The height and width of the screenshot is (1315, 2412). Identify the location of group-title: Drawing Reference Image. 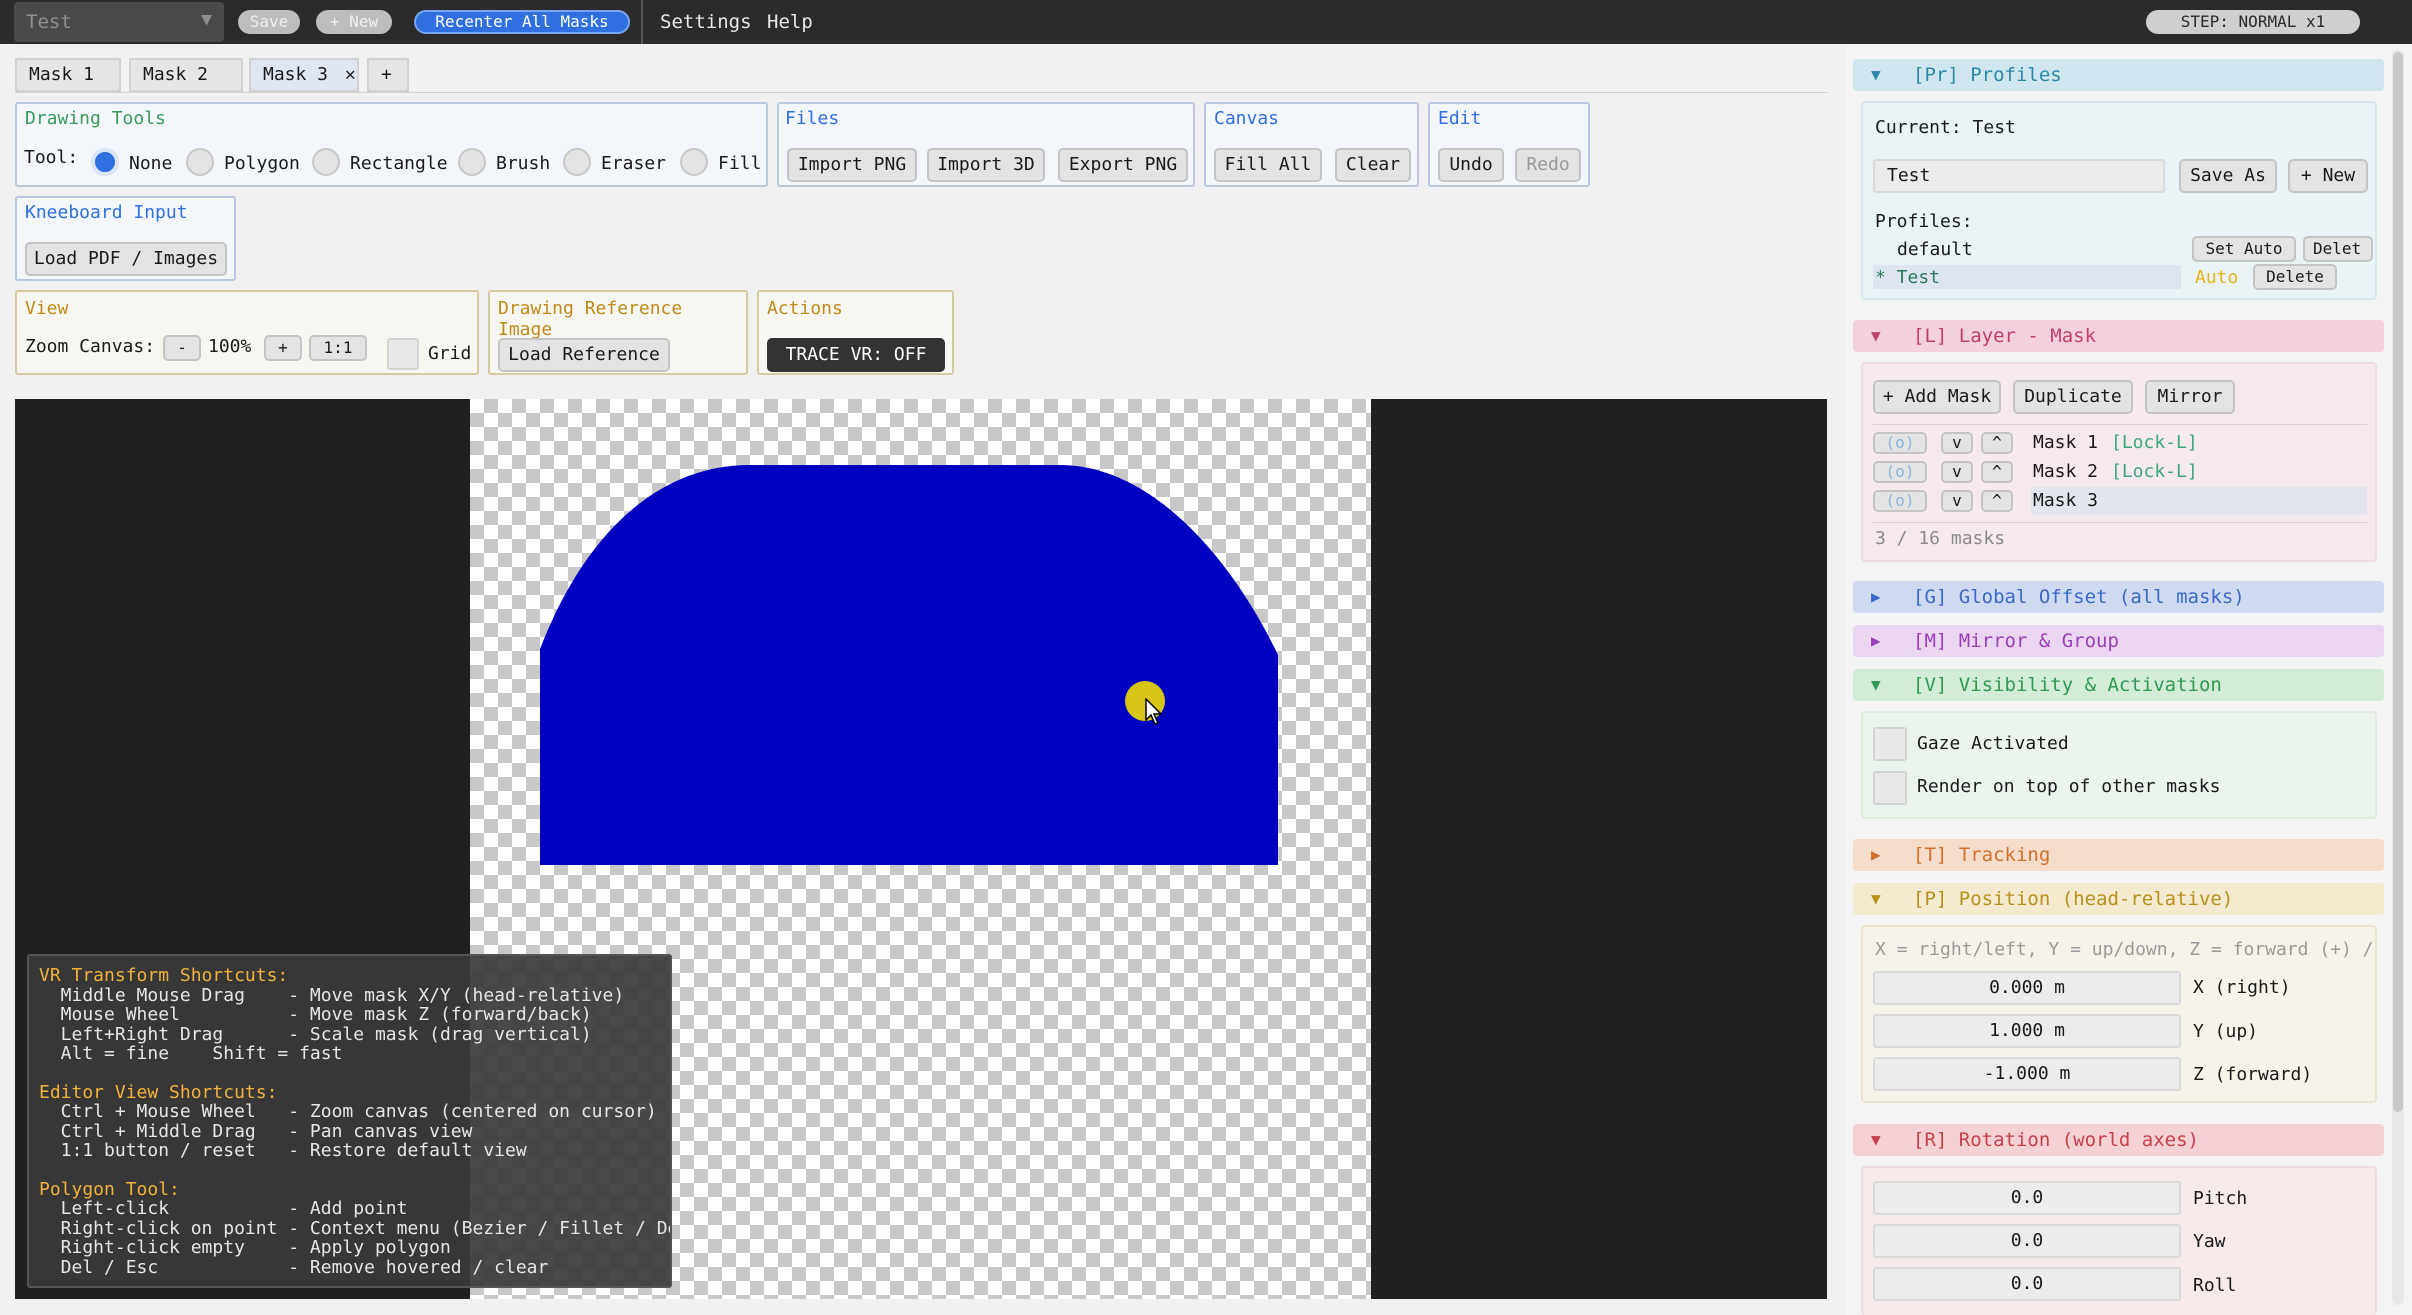
(590, 319).